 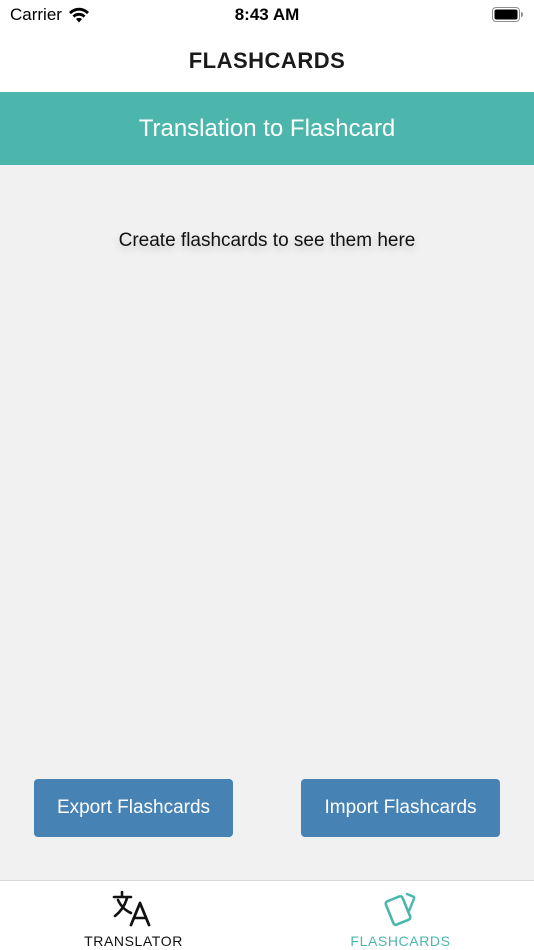 I want to click on battery-icon, so click(x=507, y=14).